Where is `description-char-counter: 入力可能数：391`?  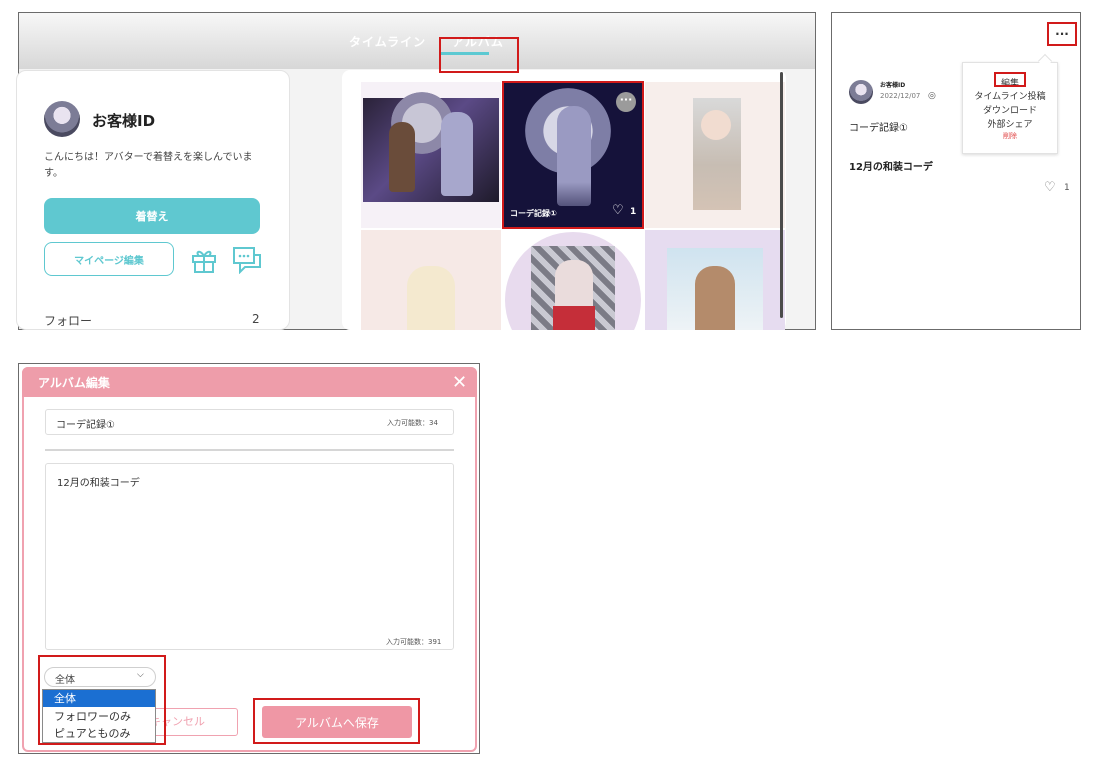 description-char-counter: 入力可能数：391 is located at coordinates (414, 642).